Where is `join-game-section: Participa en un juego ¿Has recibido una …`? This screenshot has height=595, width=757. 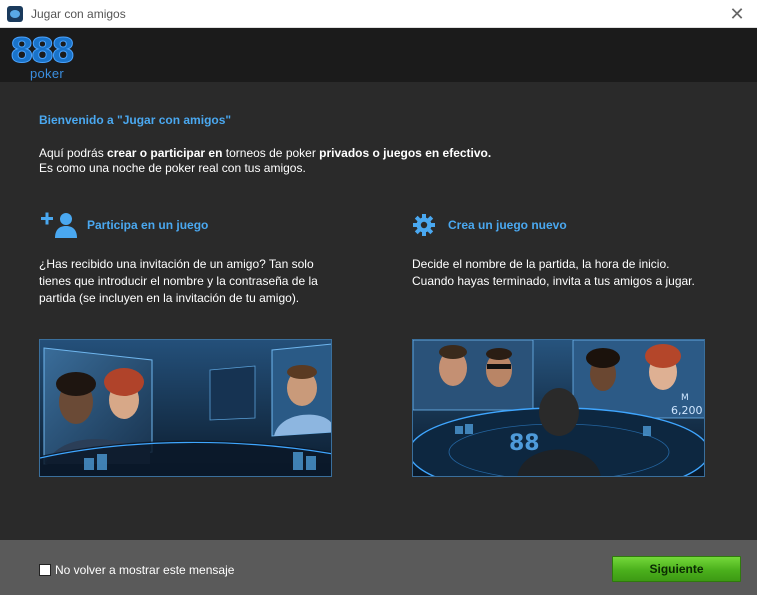 join-game-section: Participa en un juego ¿Has recibido una … is located at coordinates (189, 258).